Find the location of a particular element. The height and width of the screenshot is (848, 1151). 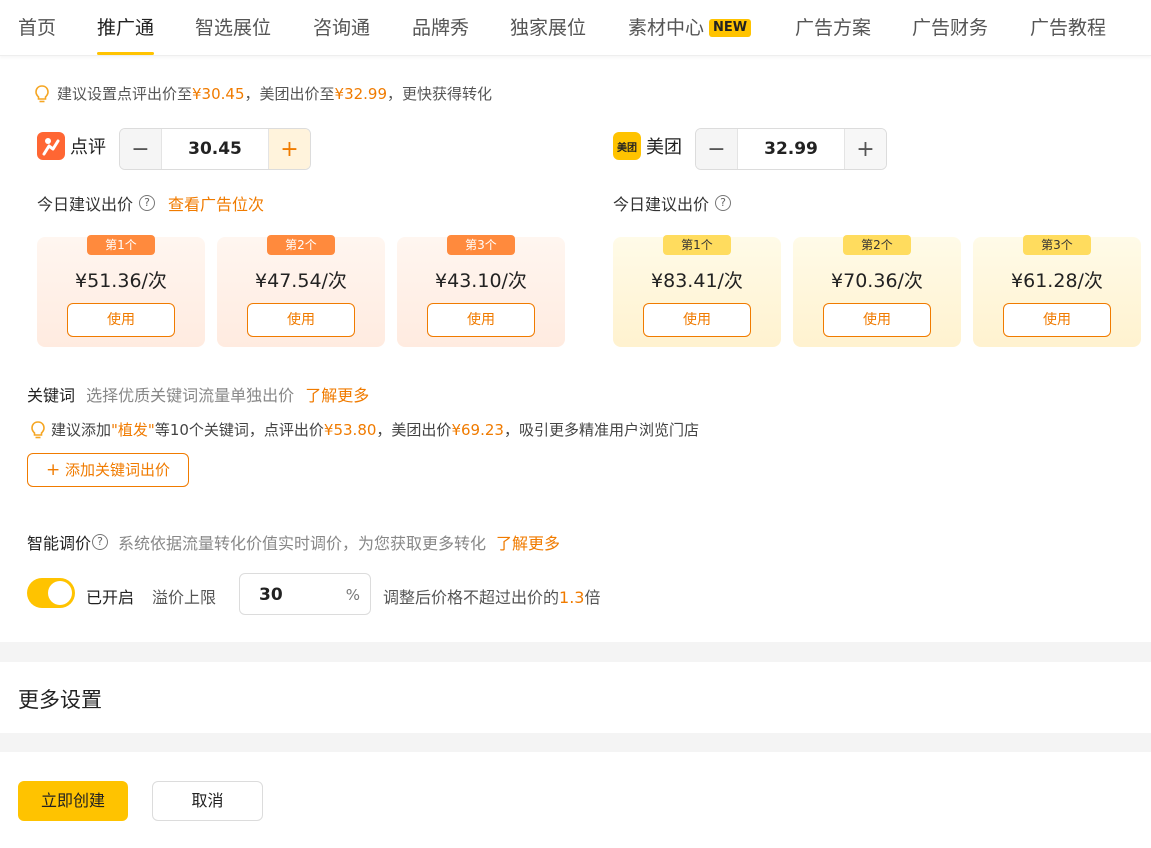

nav-tab-brand-show: 品牌秀 is located at coordinates (440, 34).